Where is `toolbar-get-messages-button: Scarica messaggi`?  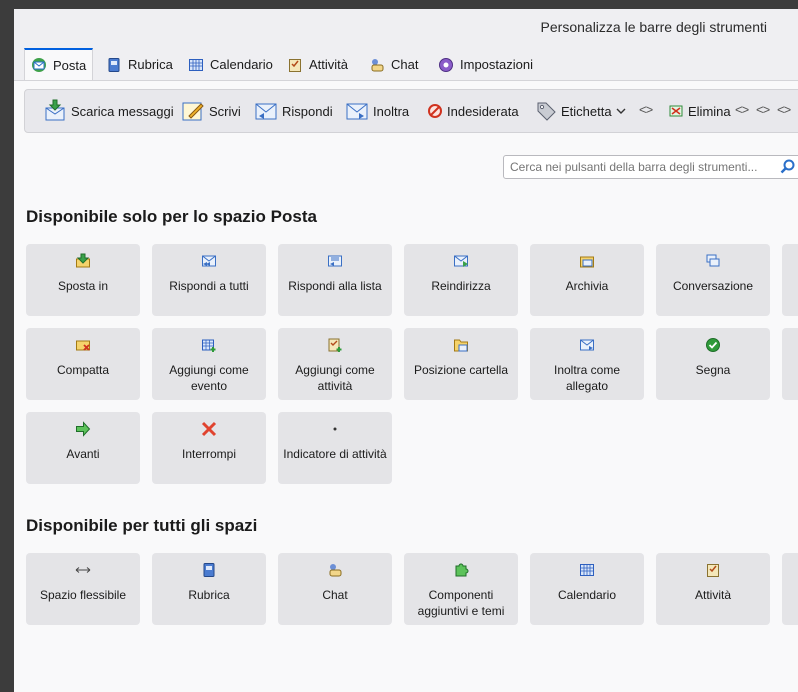
toolbar-get-messages-button: Scarica messaggi is located at coordinates (108, 111).